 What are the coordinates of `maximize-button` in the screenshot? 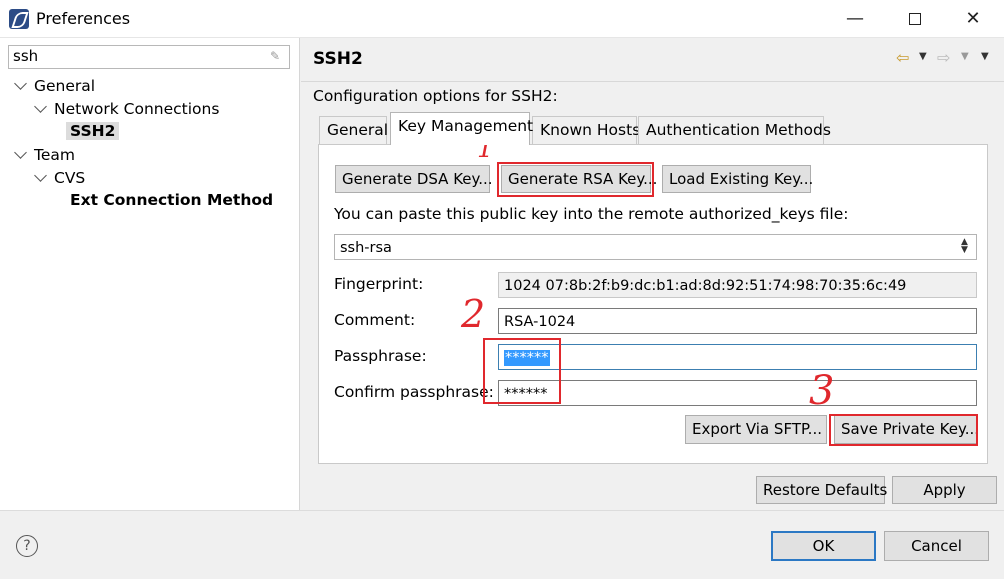 It's located at (915, 19).